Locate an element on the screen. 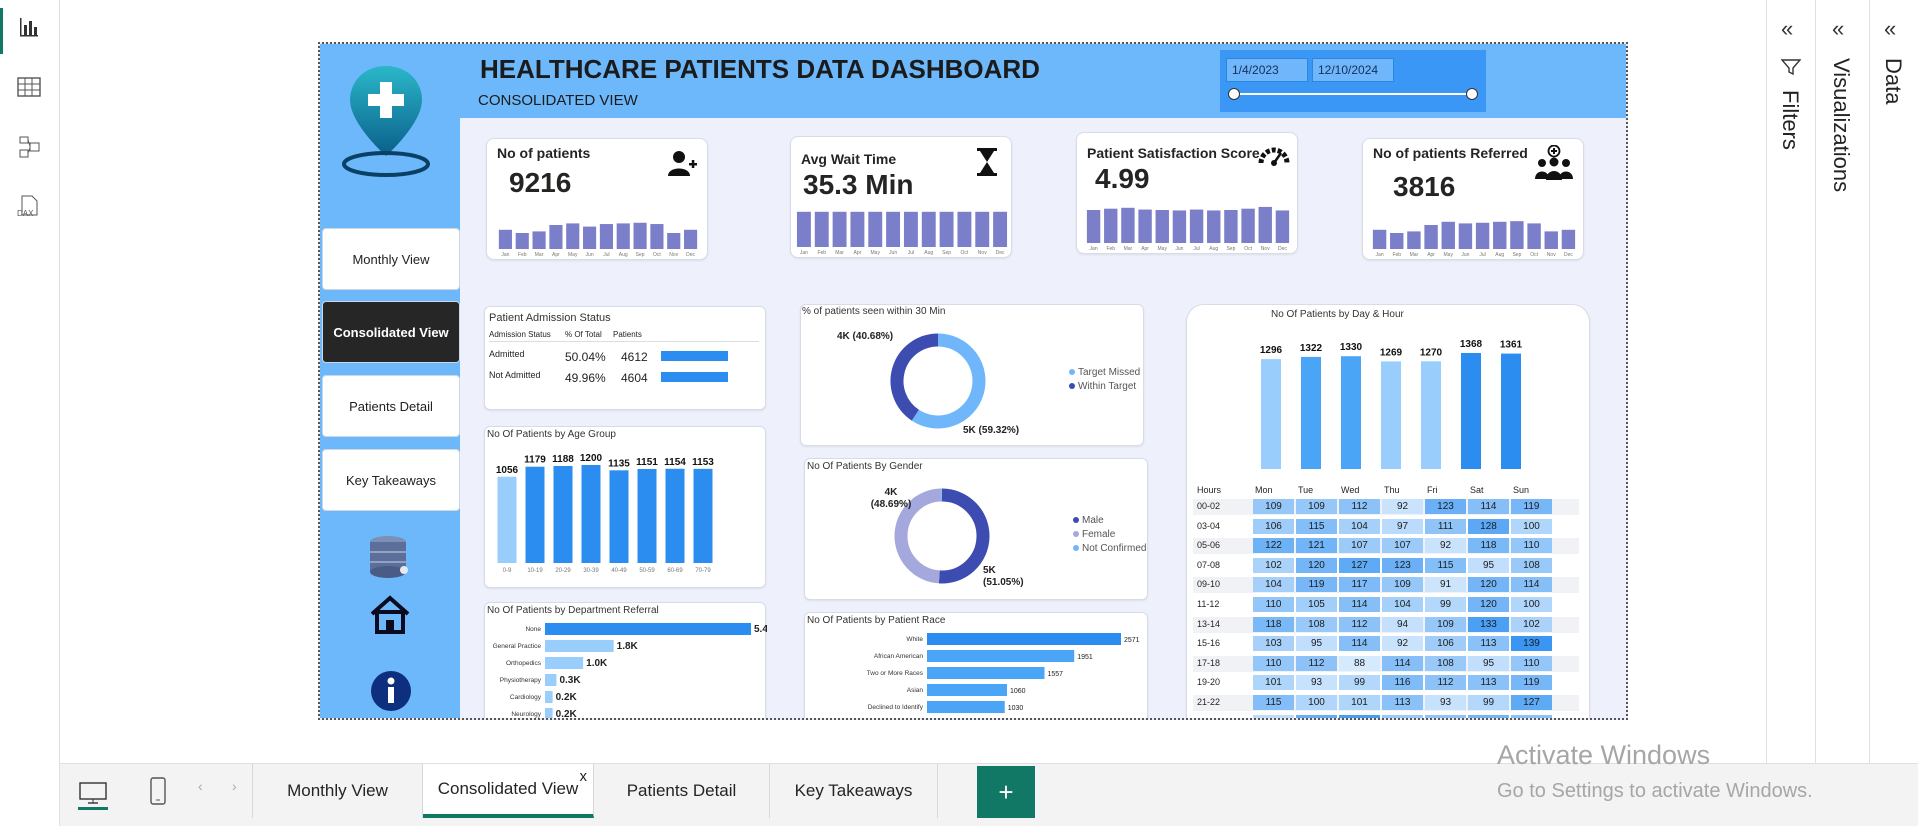  kpi-month-label: Dec is located at coordinates (1000, 252).